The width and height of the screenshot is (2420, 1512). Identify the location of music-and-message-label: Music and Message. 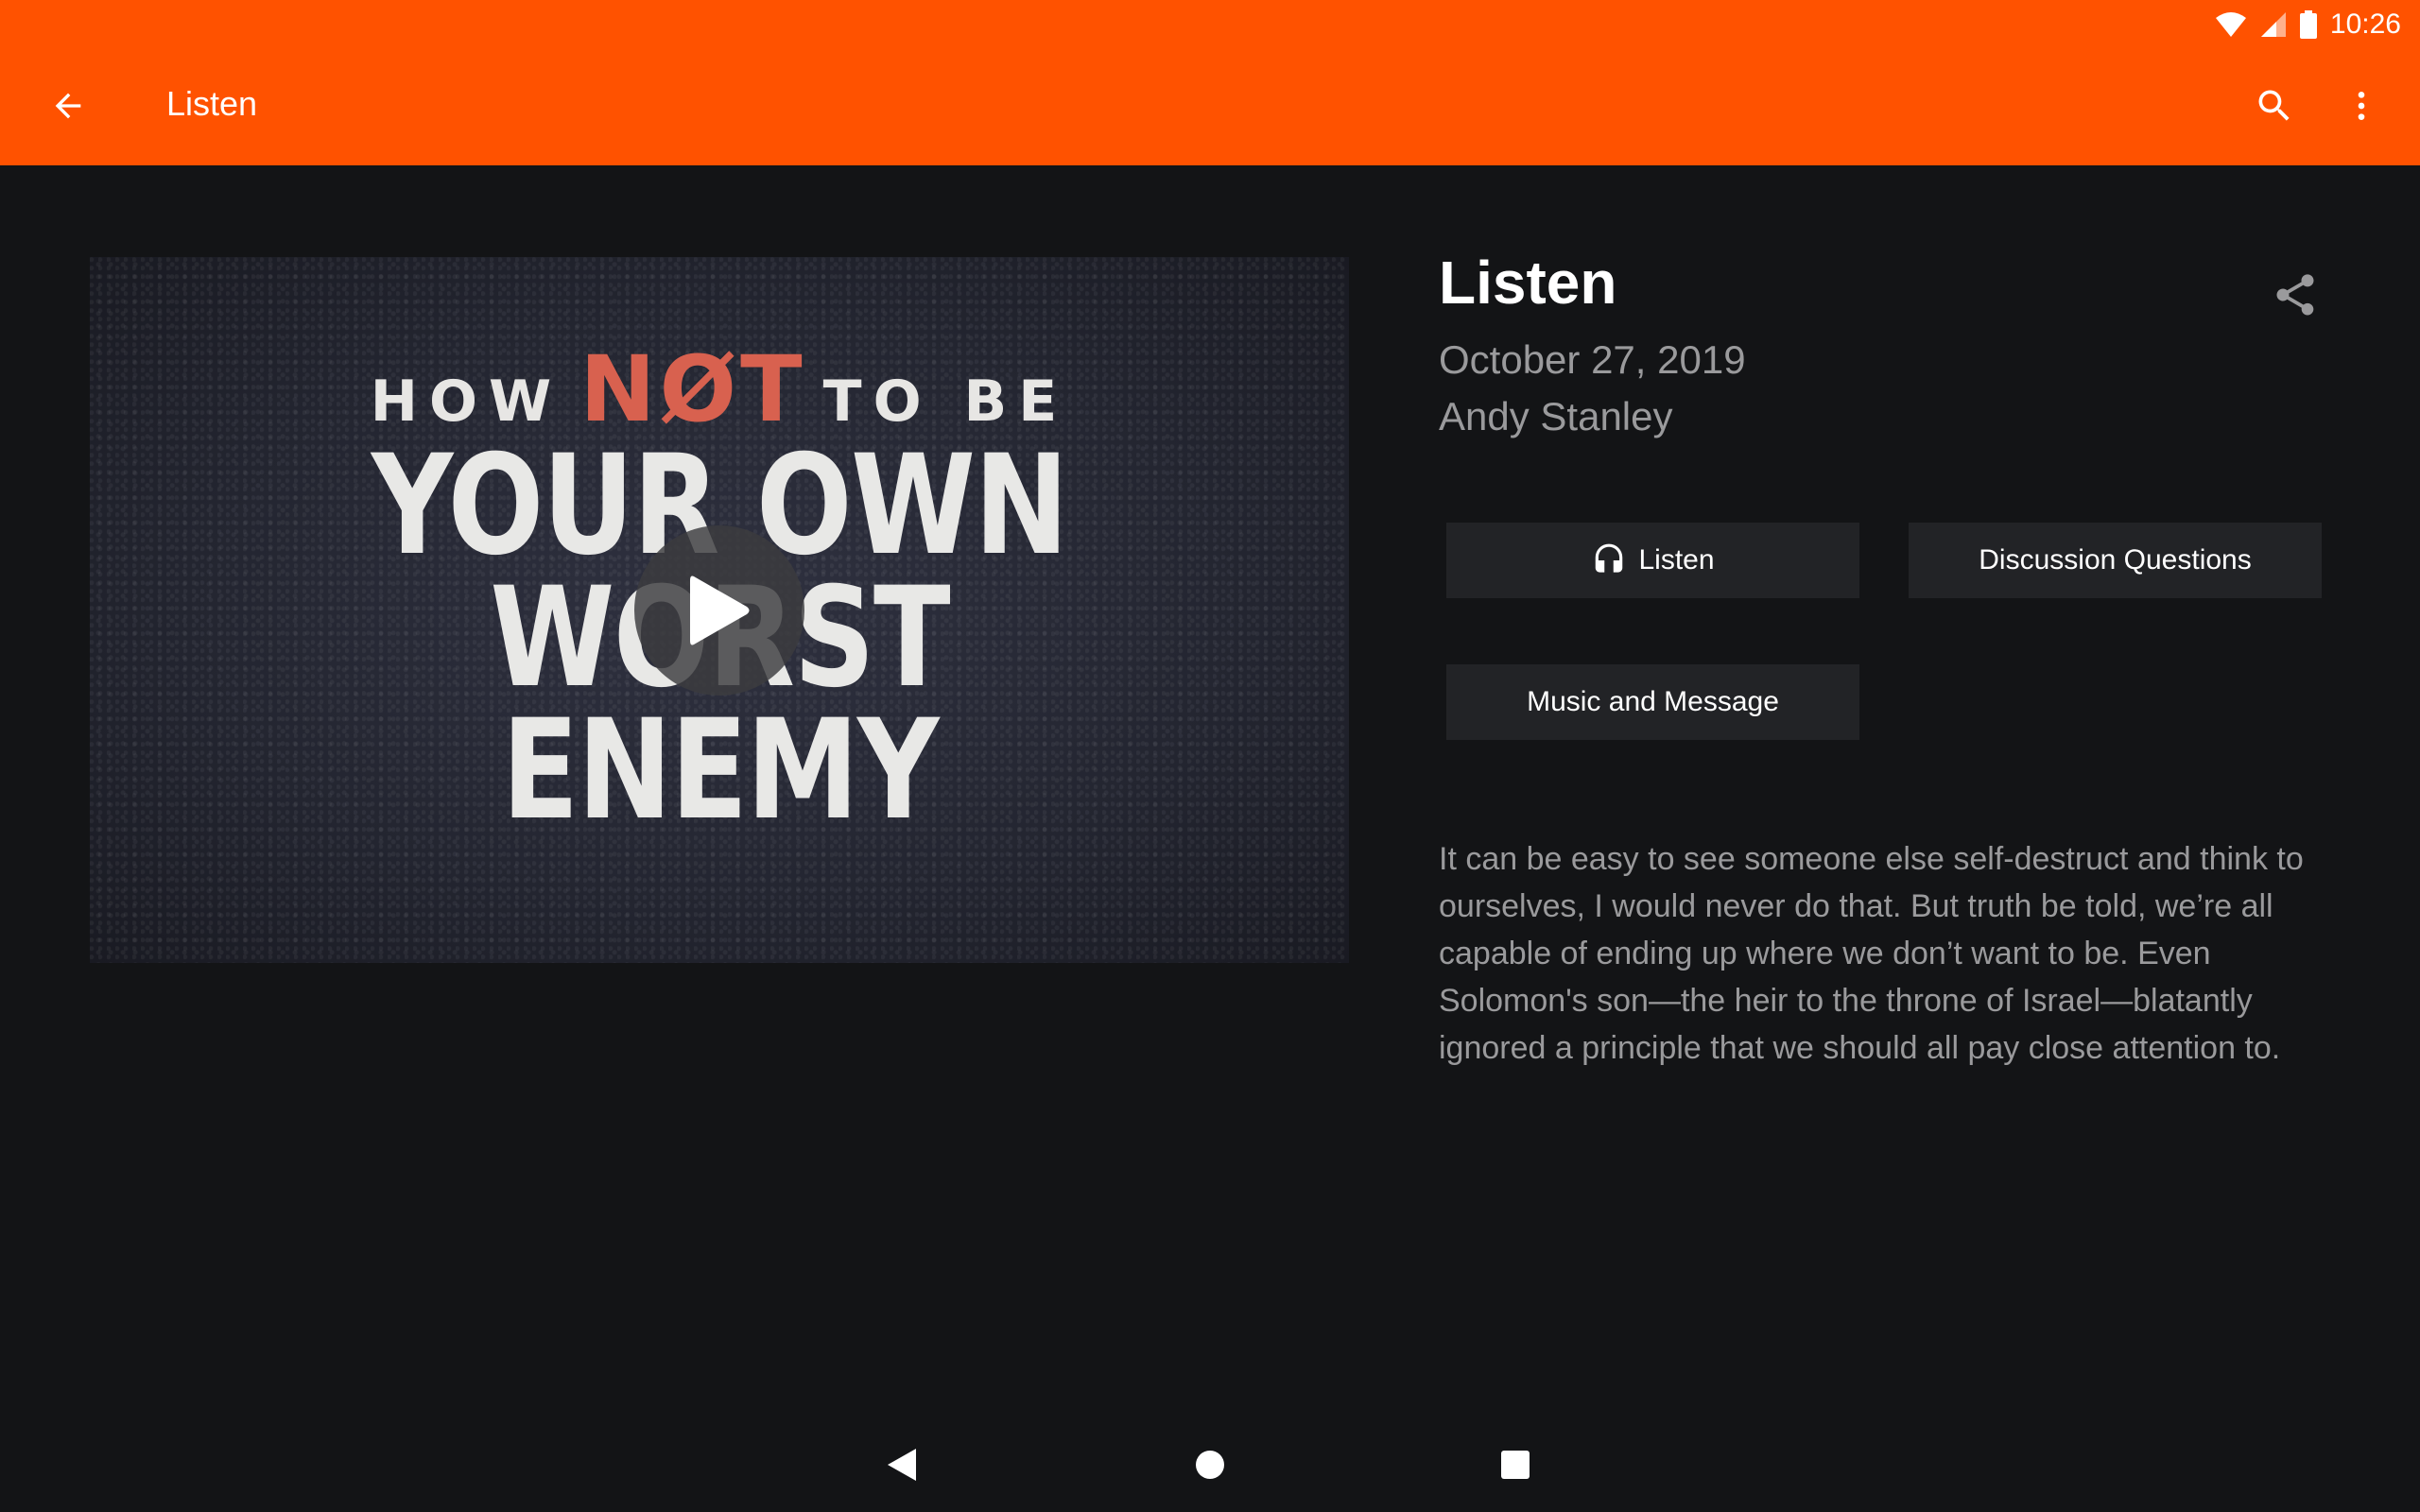
(1653, 701).